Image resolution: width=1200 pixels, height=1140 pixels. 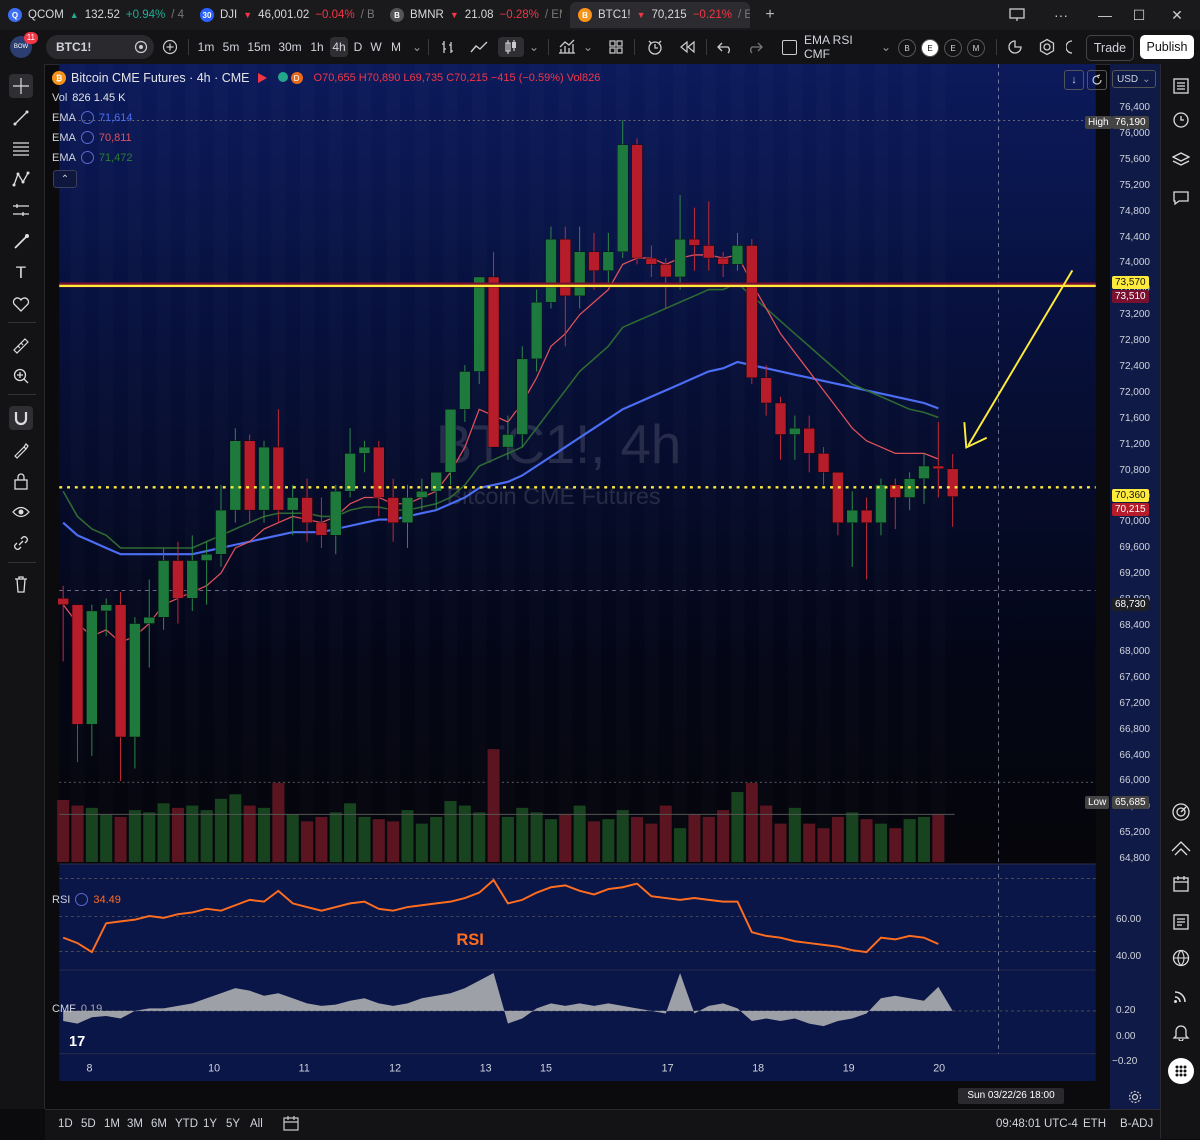 What do you see at coordinates (256, 1124) in the screenshot?
I see `range-all: All` at bounding box center [256, 1124].